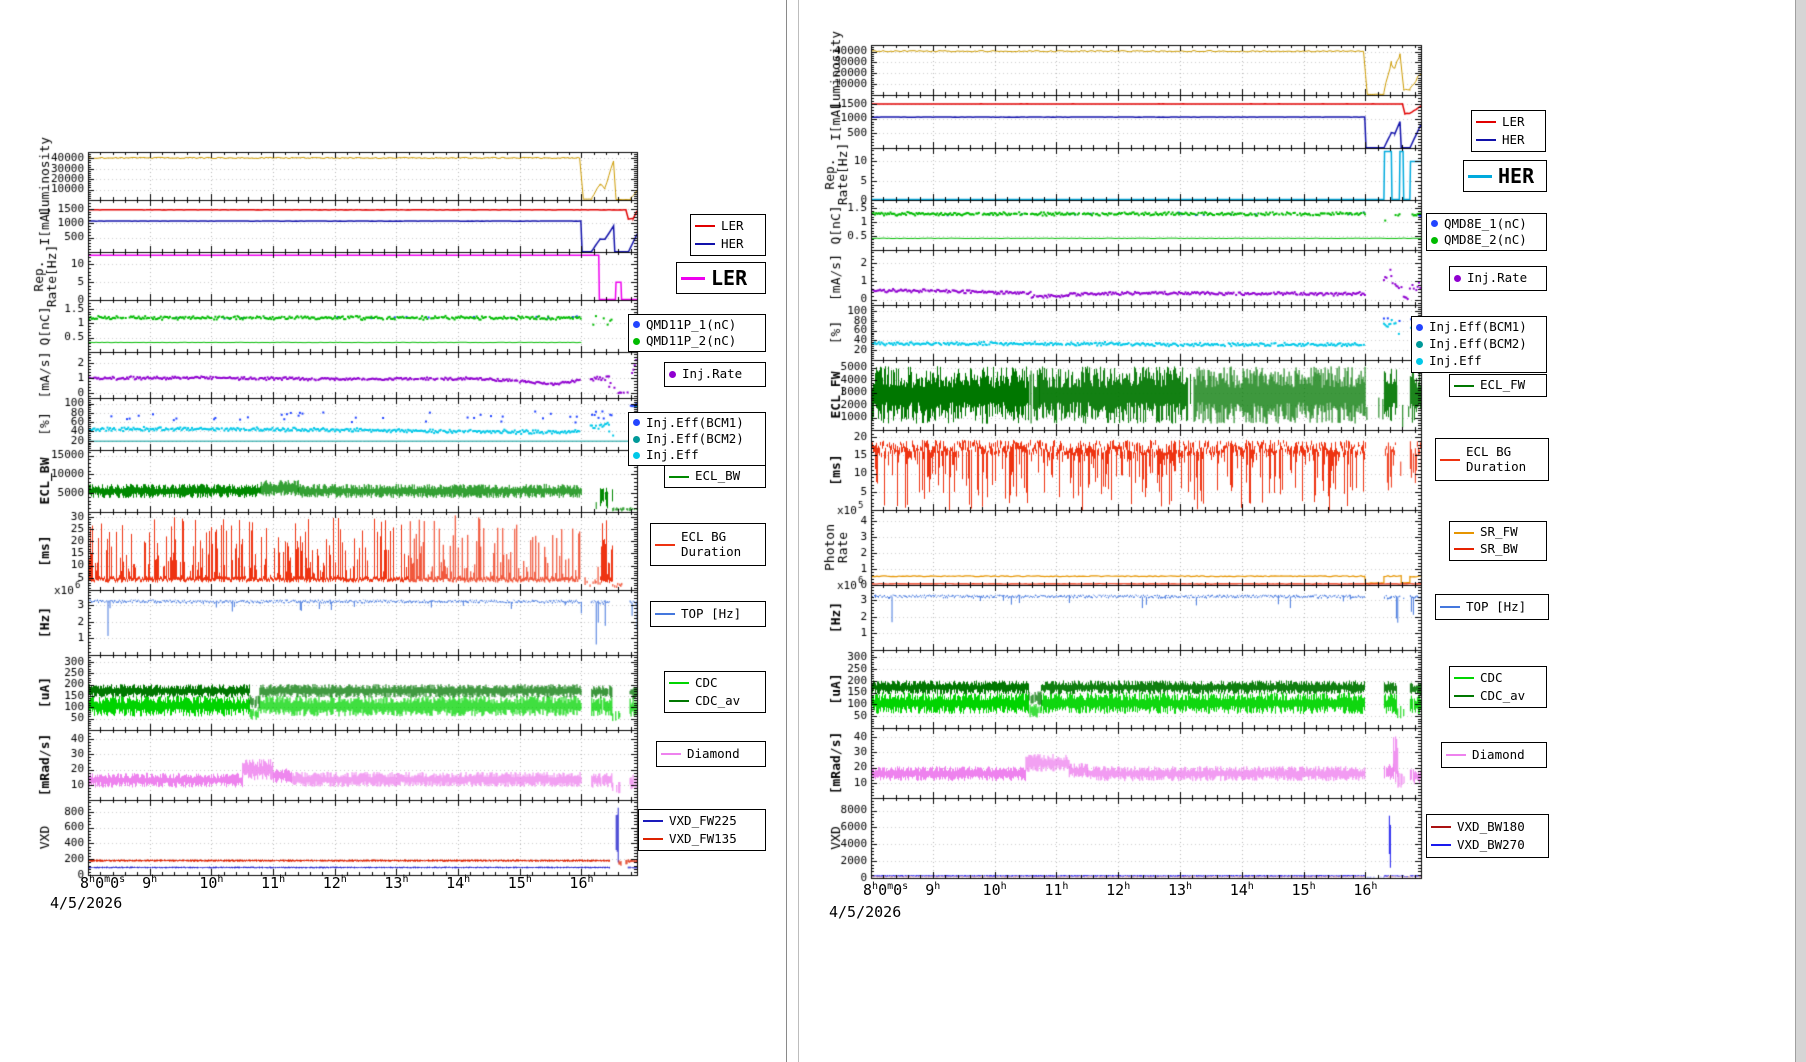 The image size is (1806, 1062). I want to click on x-tick-label: 9h, so click(933, 890).